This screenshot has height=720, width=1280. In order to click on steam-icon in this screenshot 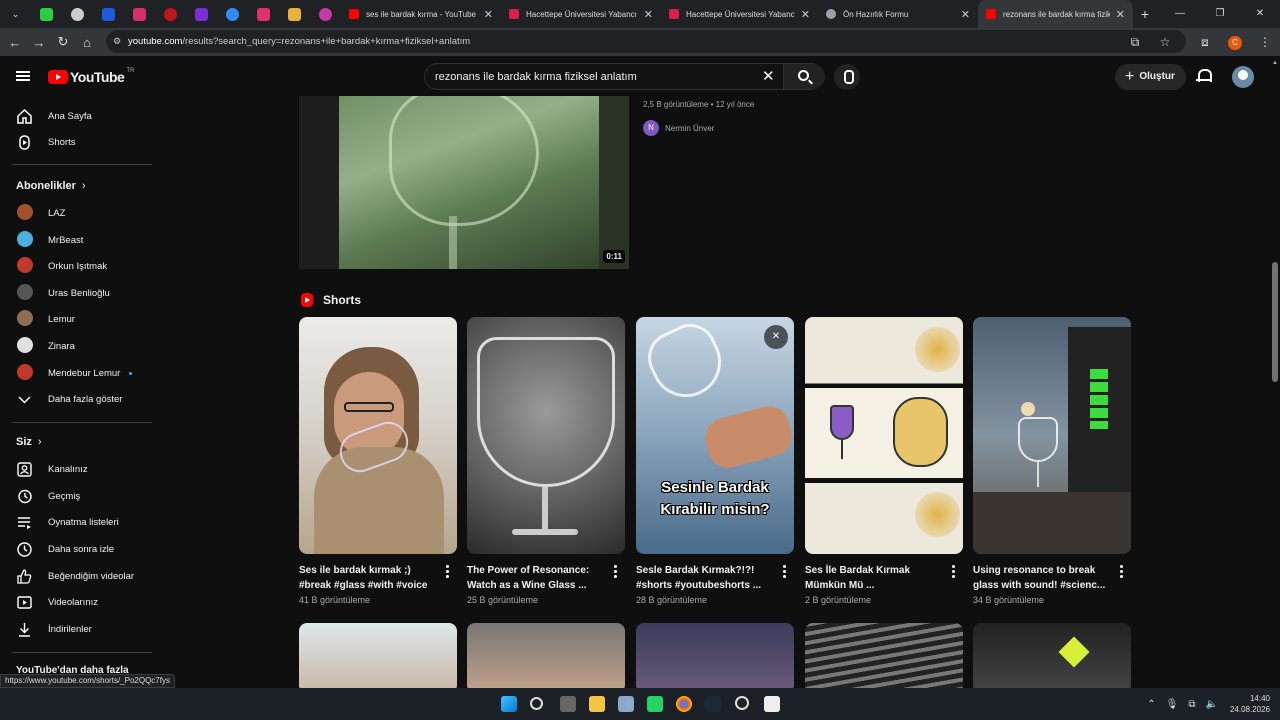, I will do `click(713, 704)`.